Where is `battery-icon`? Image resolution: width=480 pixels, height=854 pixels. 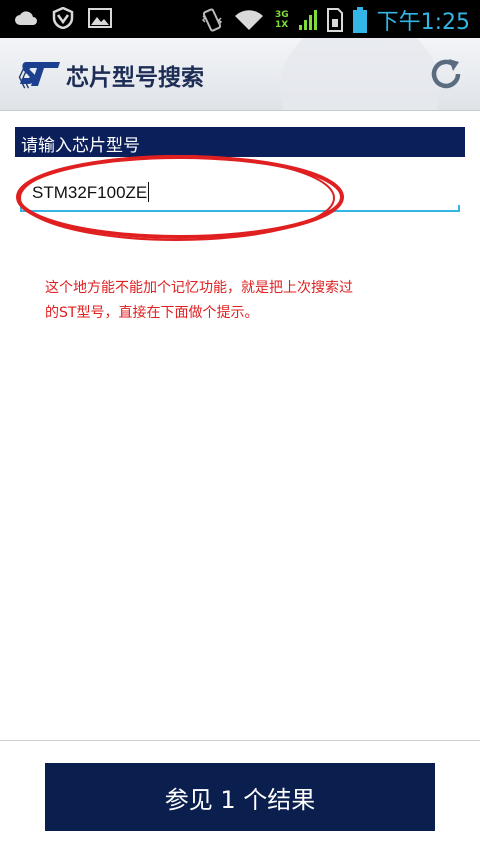 battery-icon is located at coordinates (359, 20).